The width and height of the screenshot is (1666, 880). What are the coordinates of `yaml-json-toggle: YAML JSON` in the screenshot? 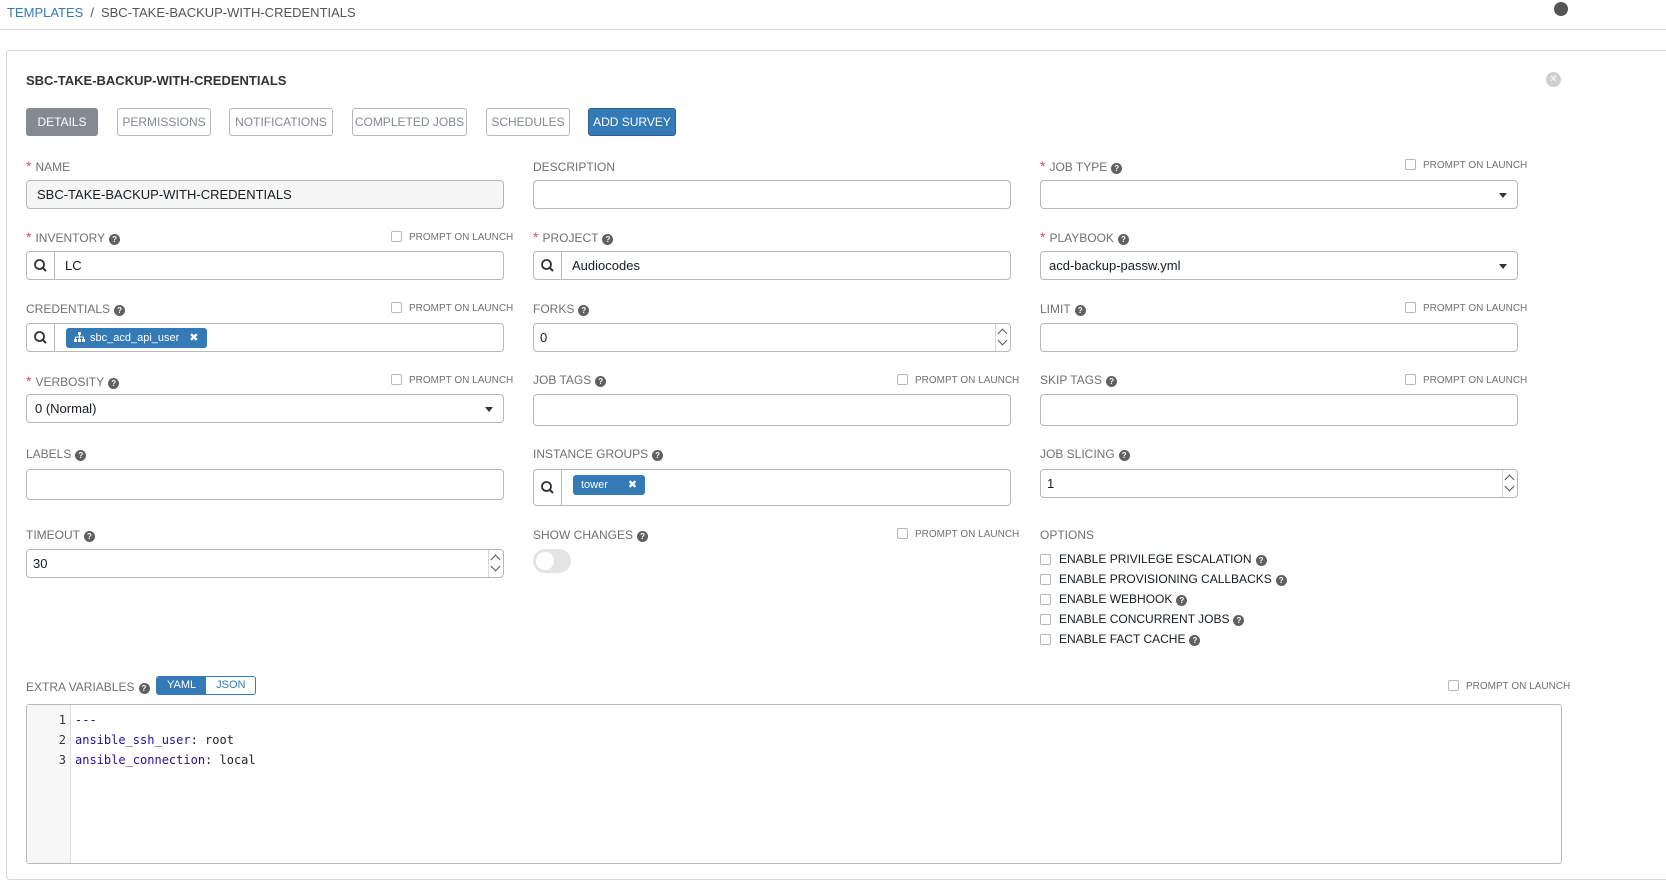 It's located at (206, 685).